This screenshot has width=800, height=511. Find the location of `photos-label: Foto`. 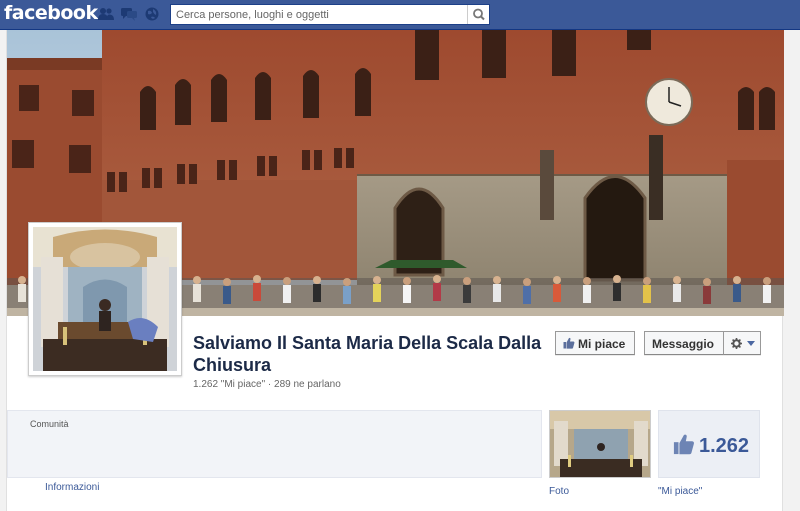

photos-label: Foto is located at coordinates (559, 491).